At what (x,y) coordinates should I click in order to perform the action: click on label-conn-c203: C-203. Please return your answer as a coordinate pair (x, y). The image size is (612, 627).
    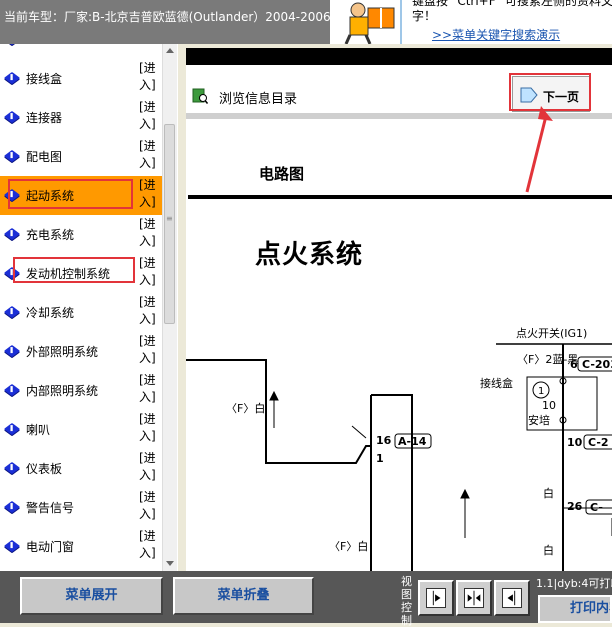
    Looking at the image, I should click on (597, 364).